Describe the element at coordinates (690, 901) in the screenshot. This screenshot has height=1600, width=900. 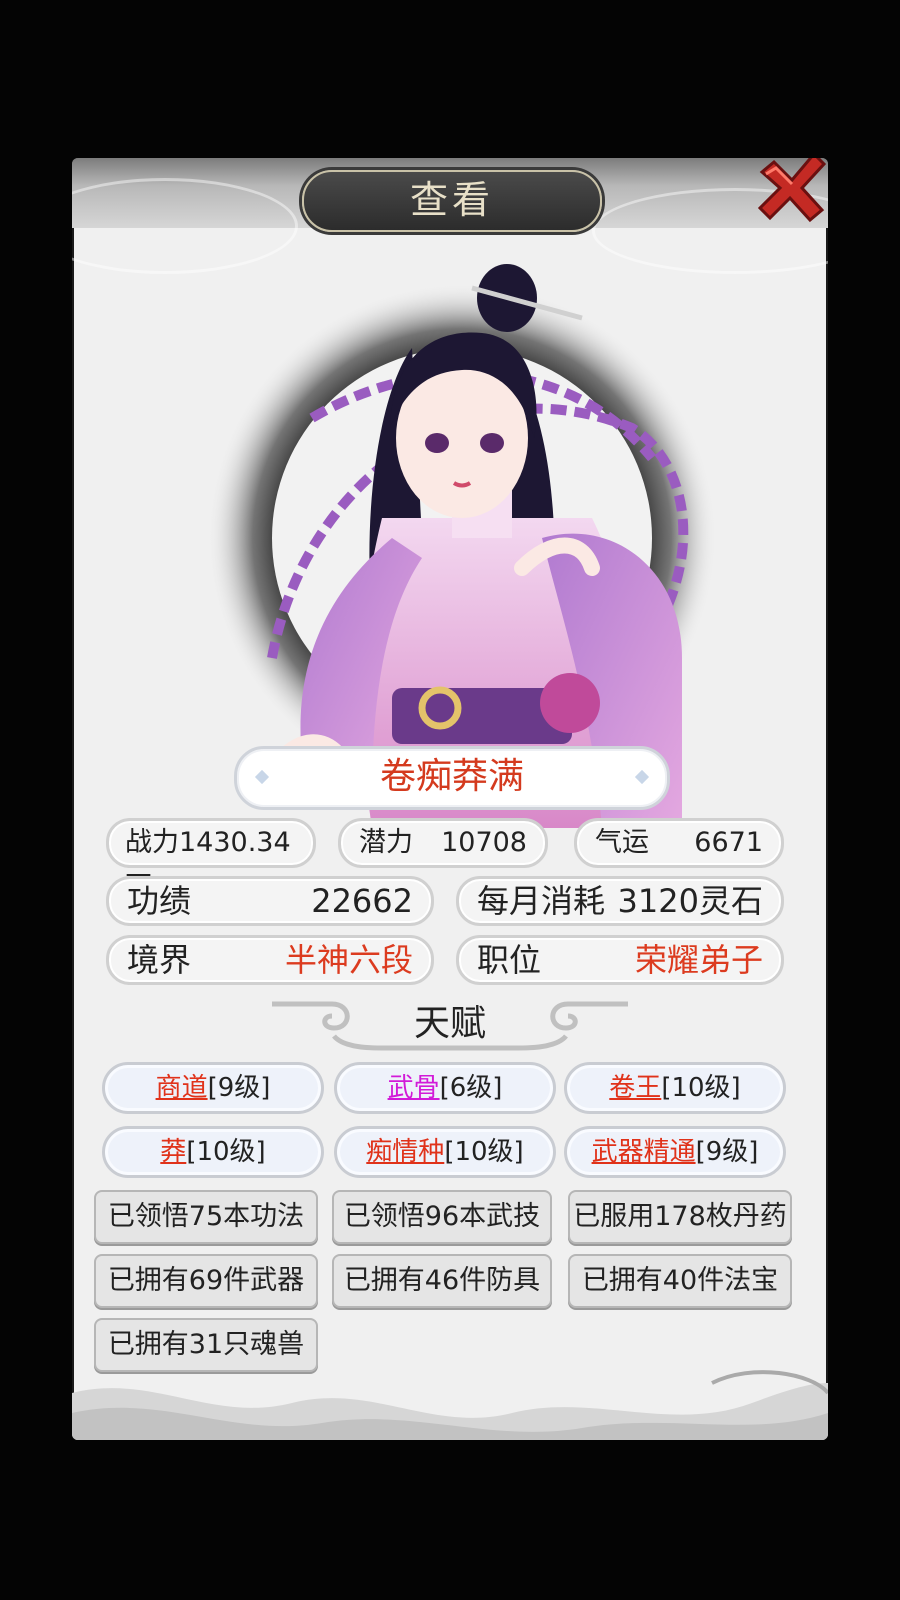
I see `stat-monthly-value: 3120灵石` at that location.